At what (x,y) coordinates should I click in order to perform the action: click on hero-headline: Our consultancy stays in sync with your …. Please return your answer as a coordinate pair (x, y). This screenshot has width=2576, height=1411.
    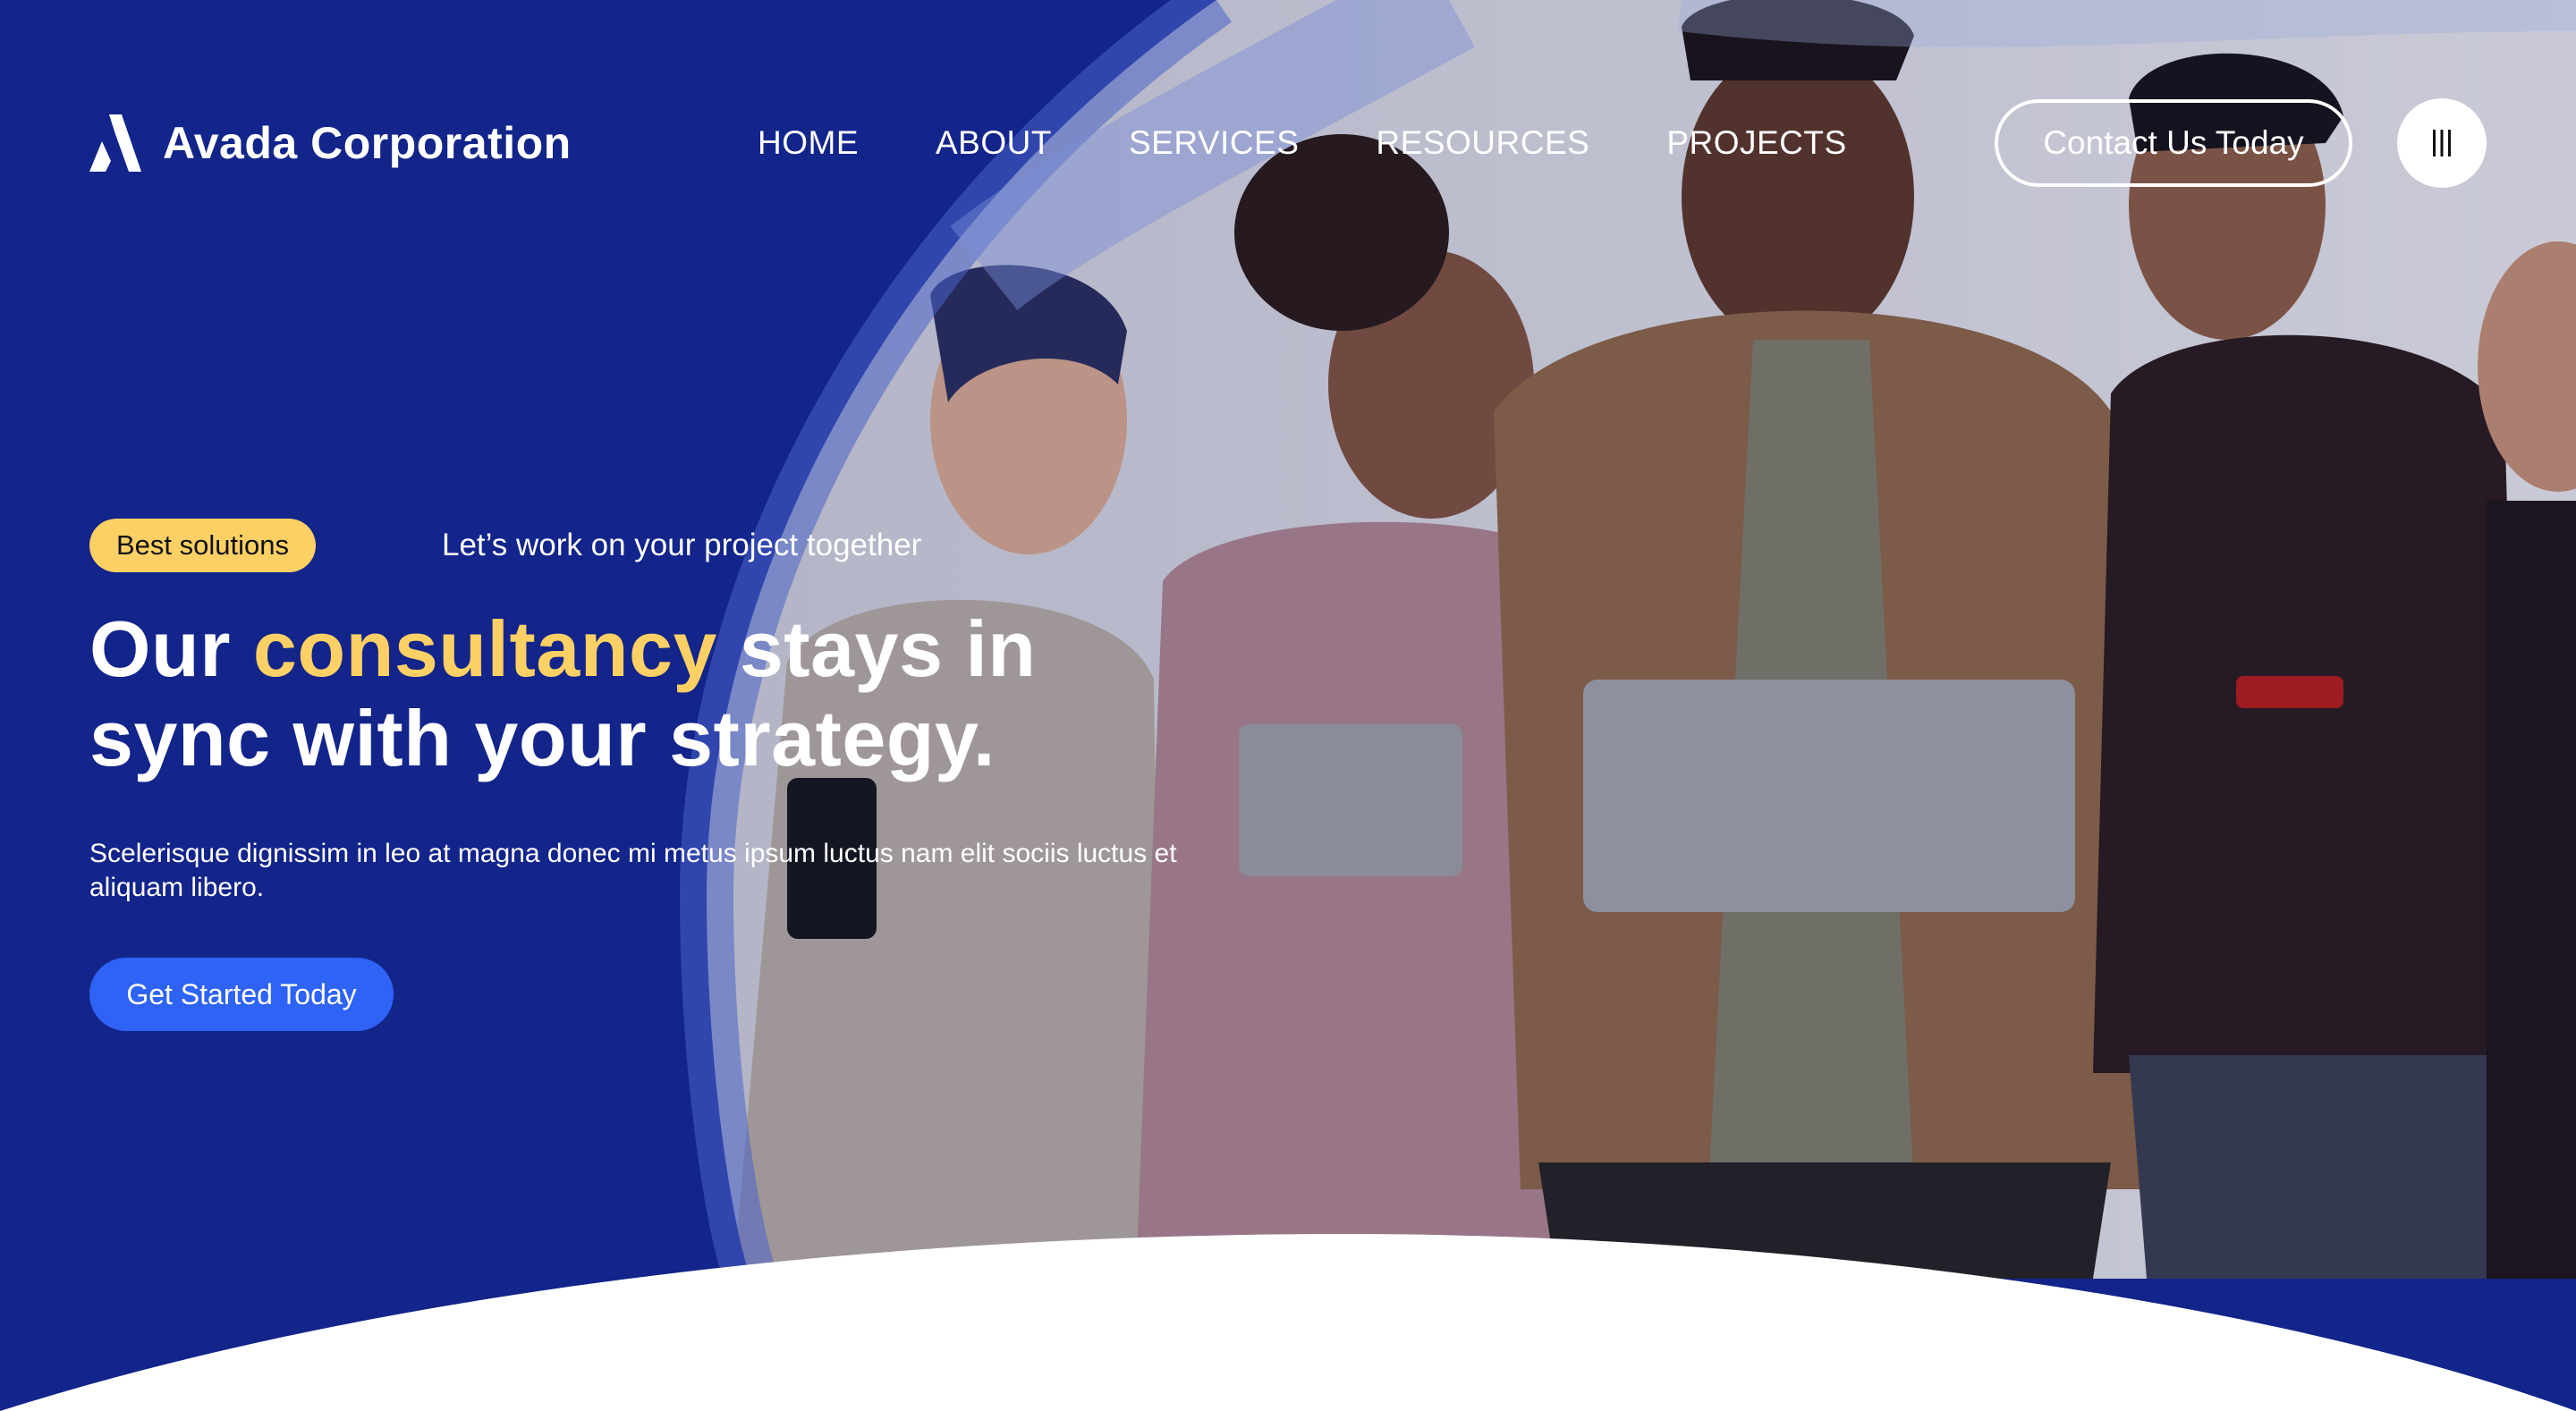
    Looking at the image, I should click on (626, 693).